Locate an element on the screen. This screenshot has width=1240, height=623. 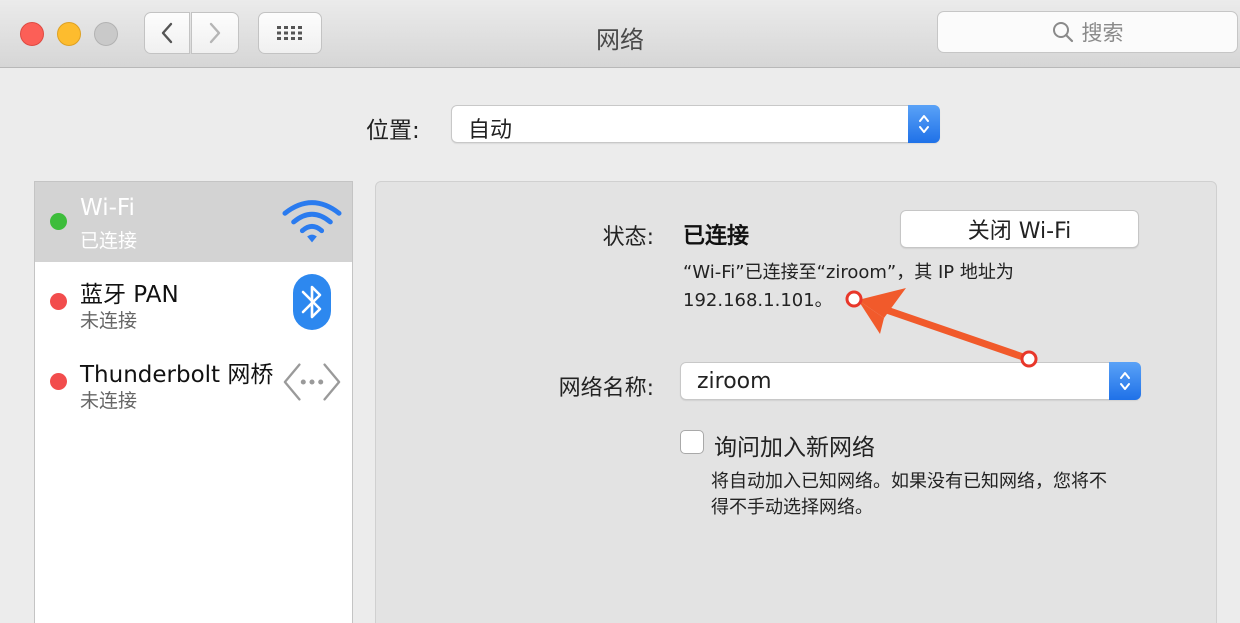
ask-join-description-line: 得不手动选择网络。 is located at coordinates (792, 507).